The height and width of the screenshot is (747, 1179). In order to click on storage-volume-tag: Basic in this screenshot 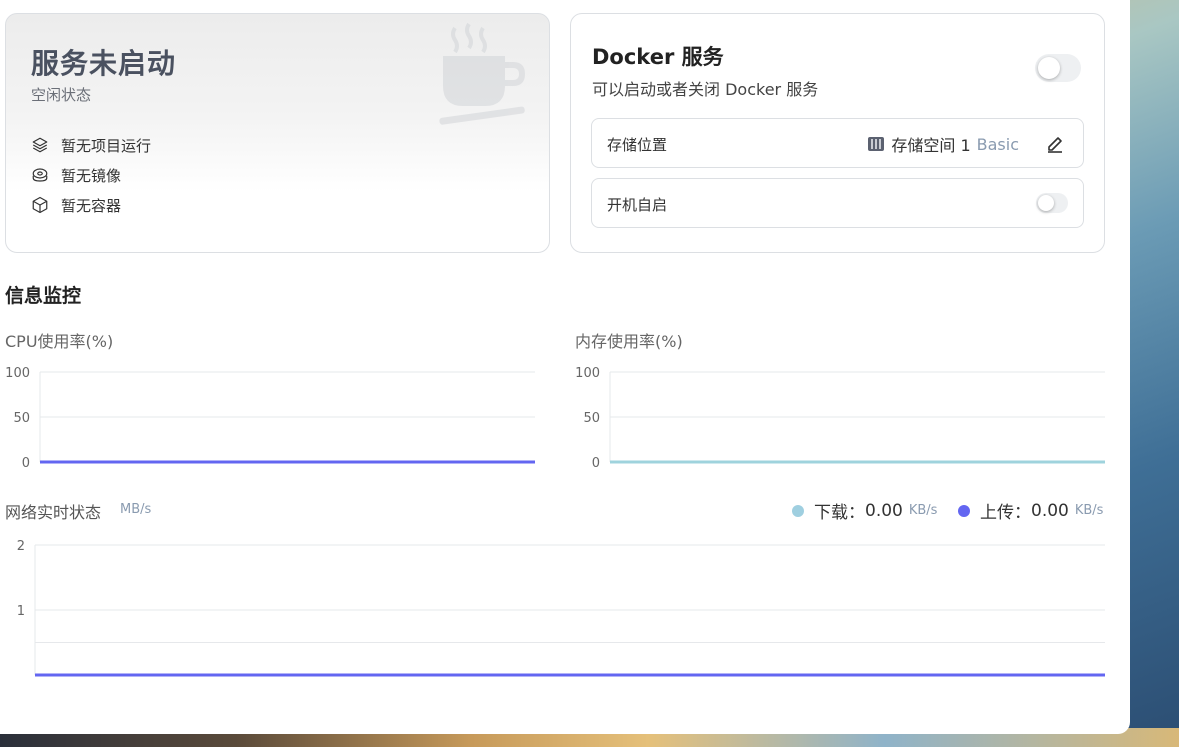, I will do `click(997, 144)`.